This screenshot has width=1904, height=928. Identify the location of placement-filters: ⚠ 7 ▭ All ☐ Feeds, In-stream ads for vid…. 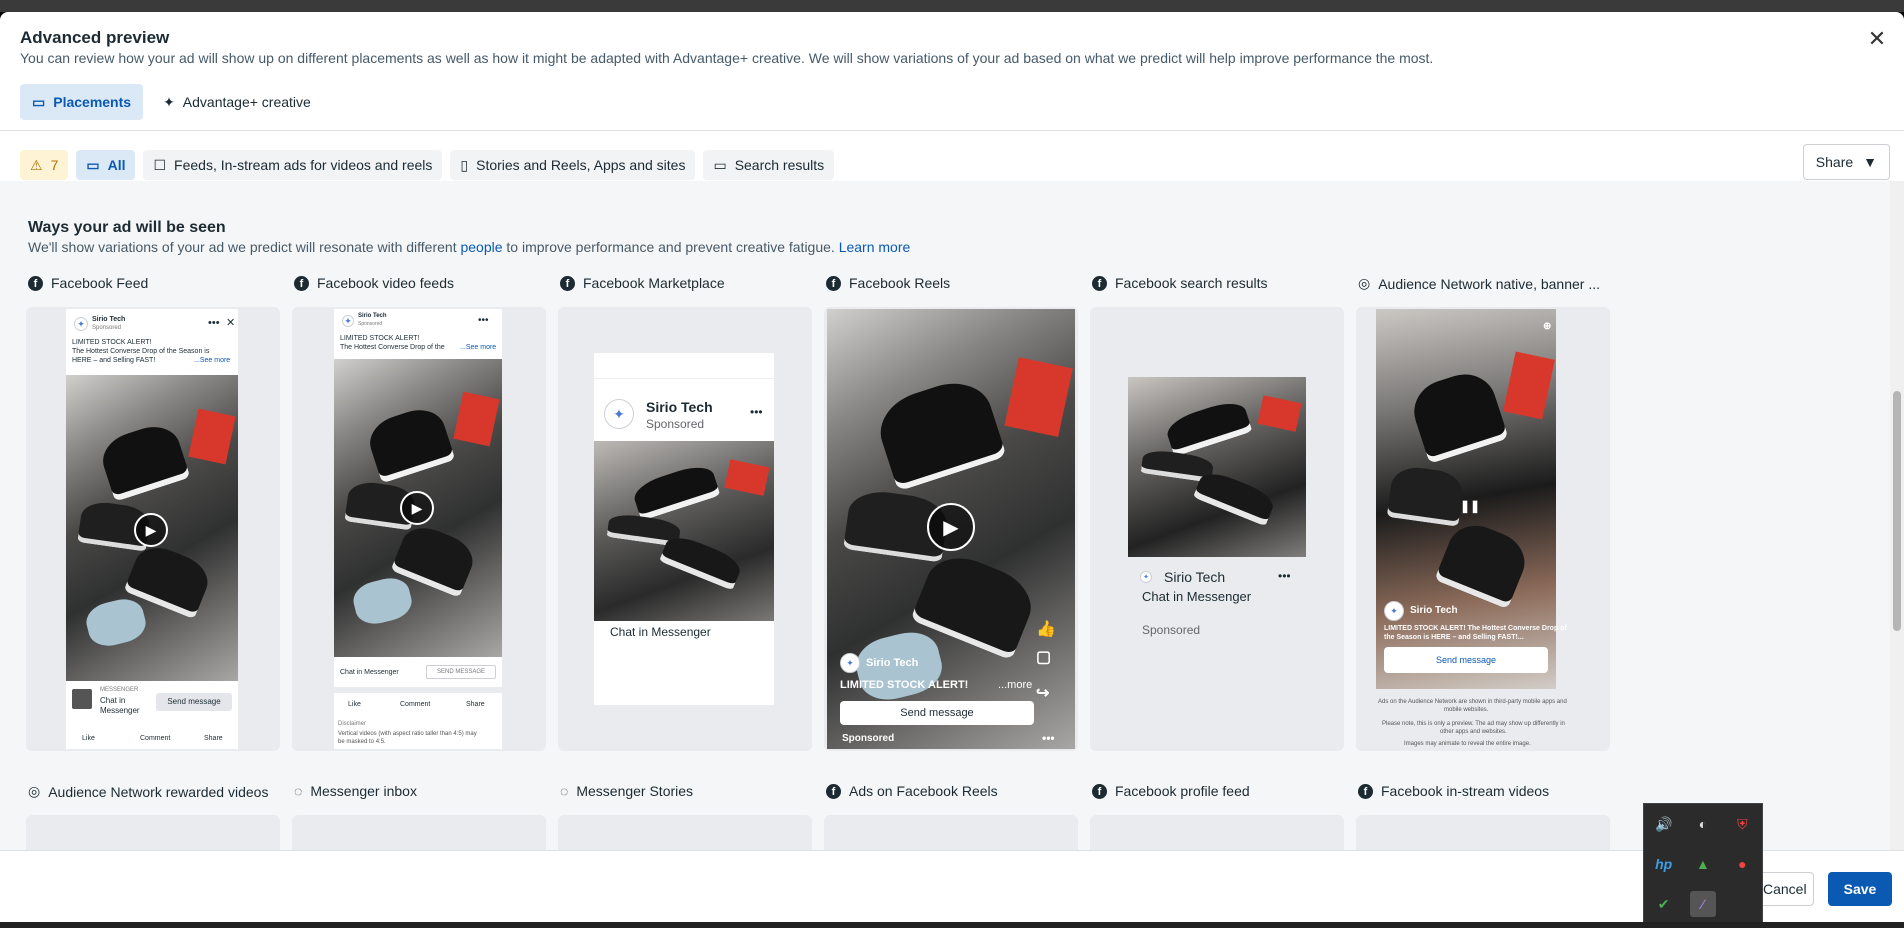
(427, 165).